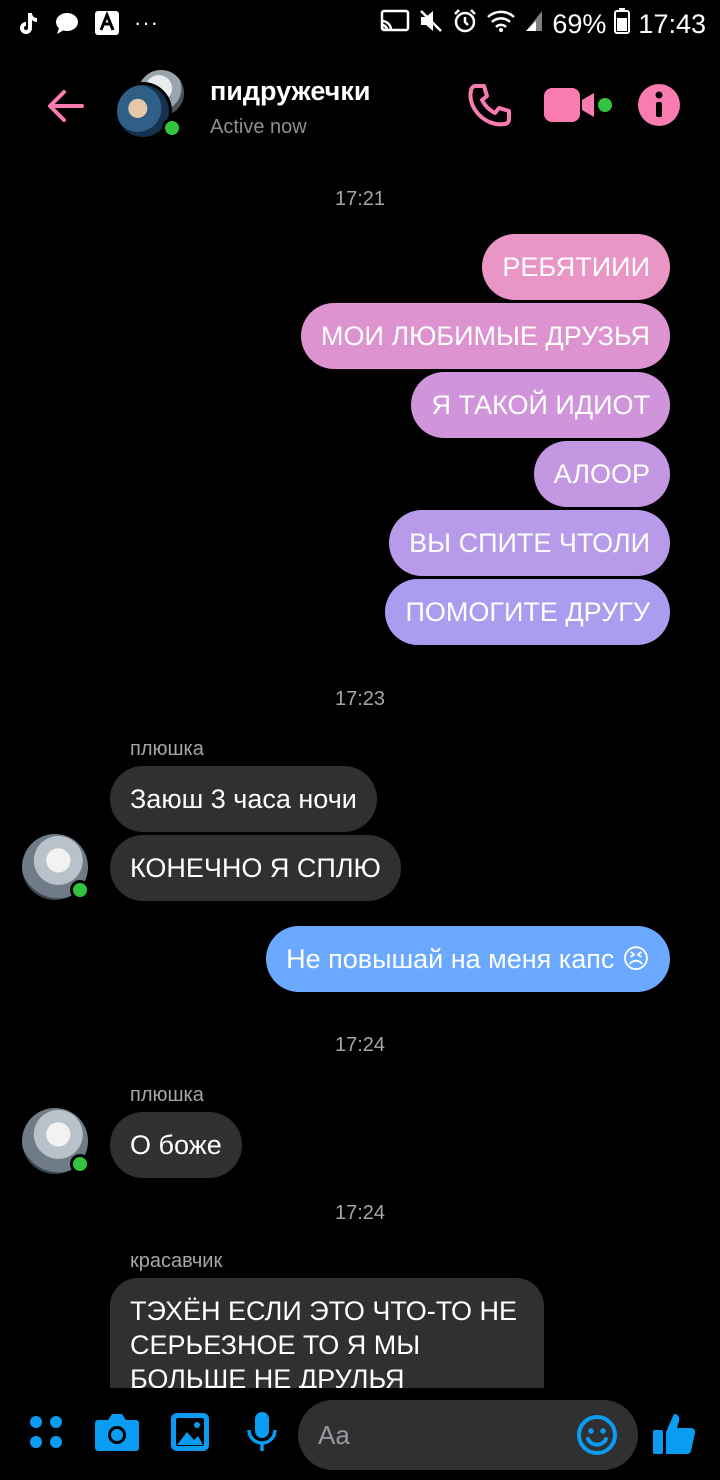 This screenshot has width=720, height=1480. What do you see at coordinates (672, 24) in the screenshot?
I see `clock: 17:43` at bounding box center [672, 24].